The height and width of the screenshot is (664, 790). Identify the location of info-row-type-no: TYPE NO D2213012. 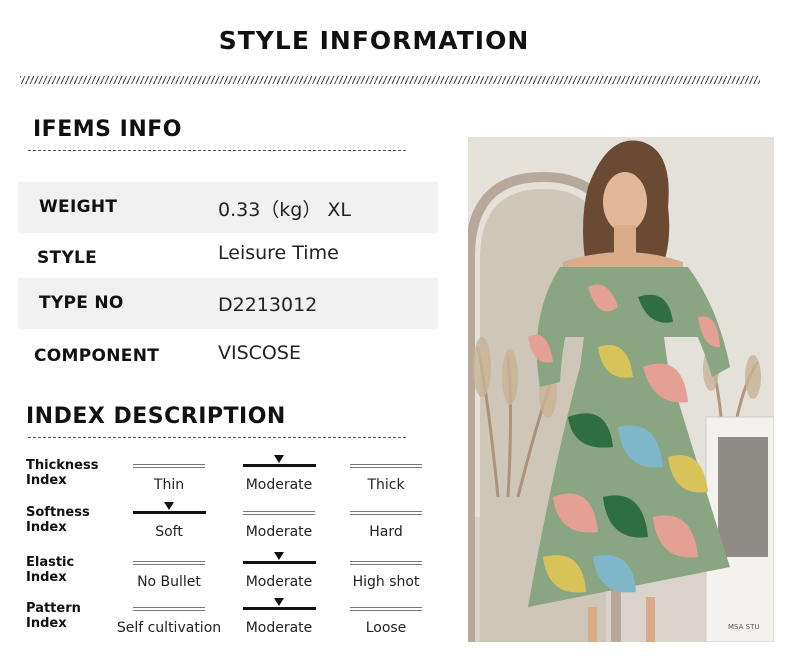
(228, 303).